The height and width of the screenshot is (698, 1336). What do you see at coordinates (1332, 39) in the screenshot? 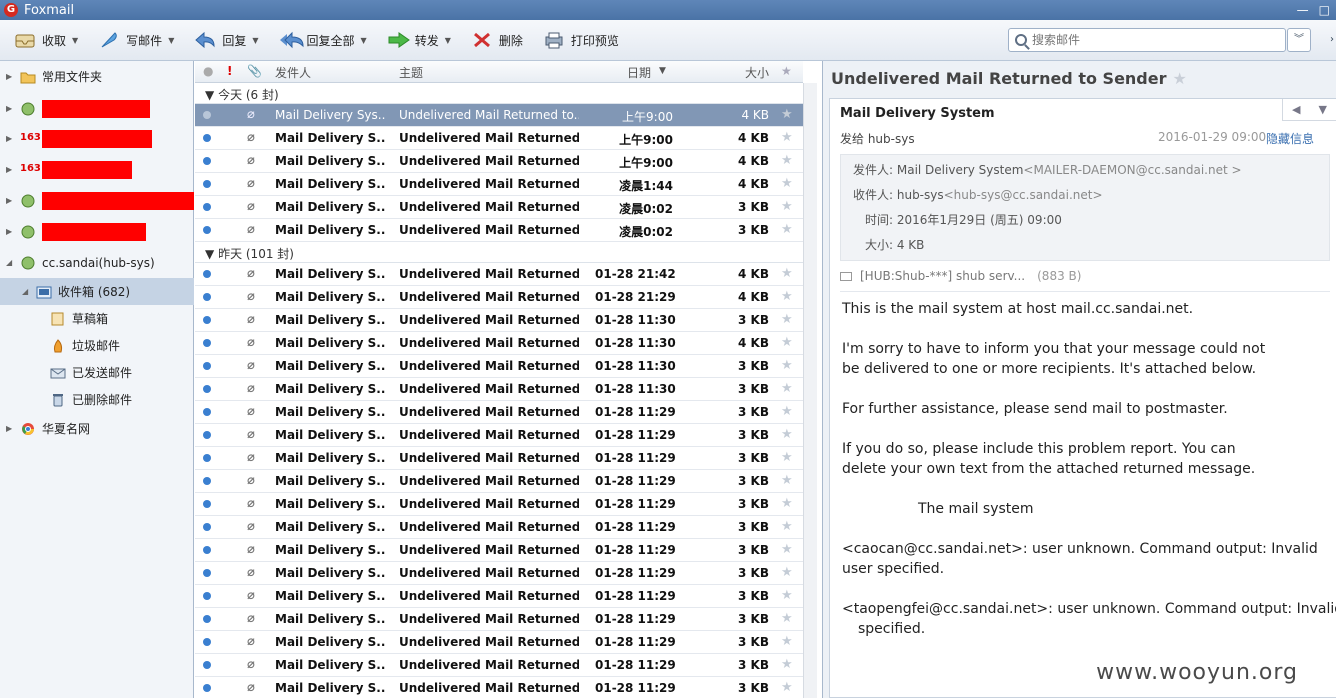
I see `toolbar-overflow-icon: ›` at bounding box center [1332, 39].